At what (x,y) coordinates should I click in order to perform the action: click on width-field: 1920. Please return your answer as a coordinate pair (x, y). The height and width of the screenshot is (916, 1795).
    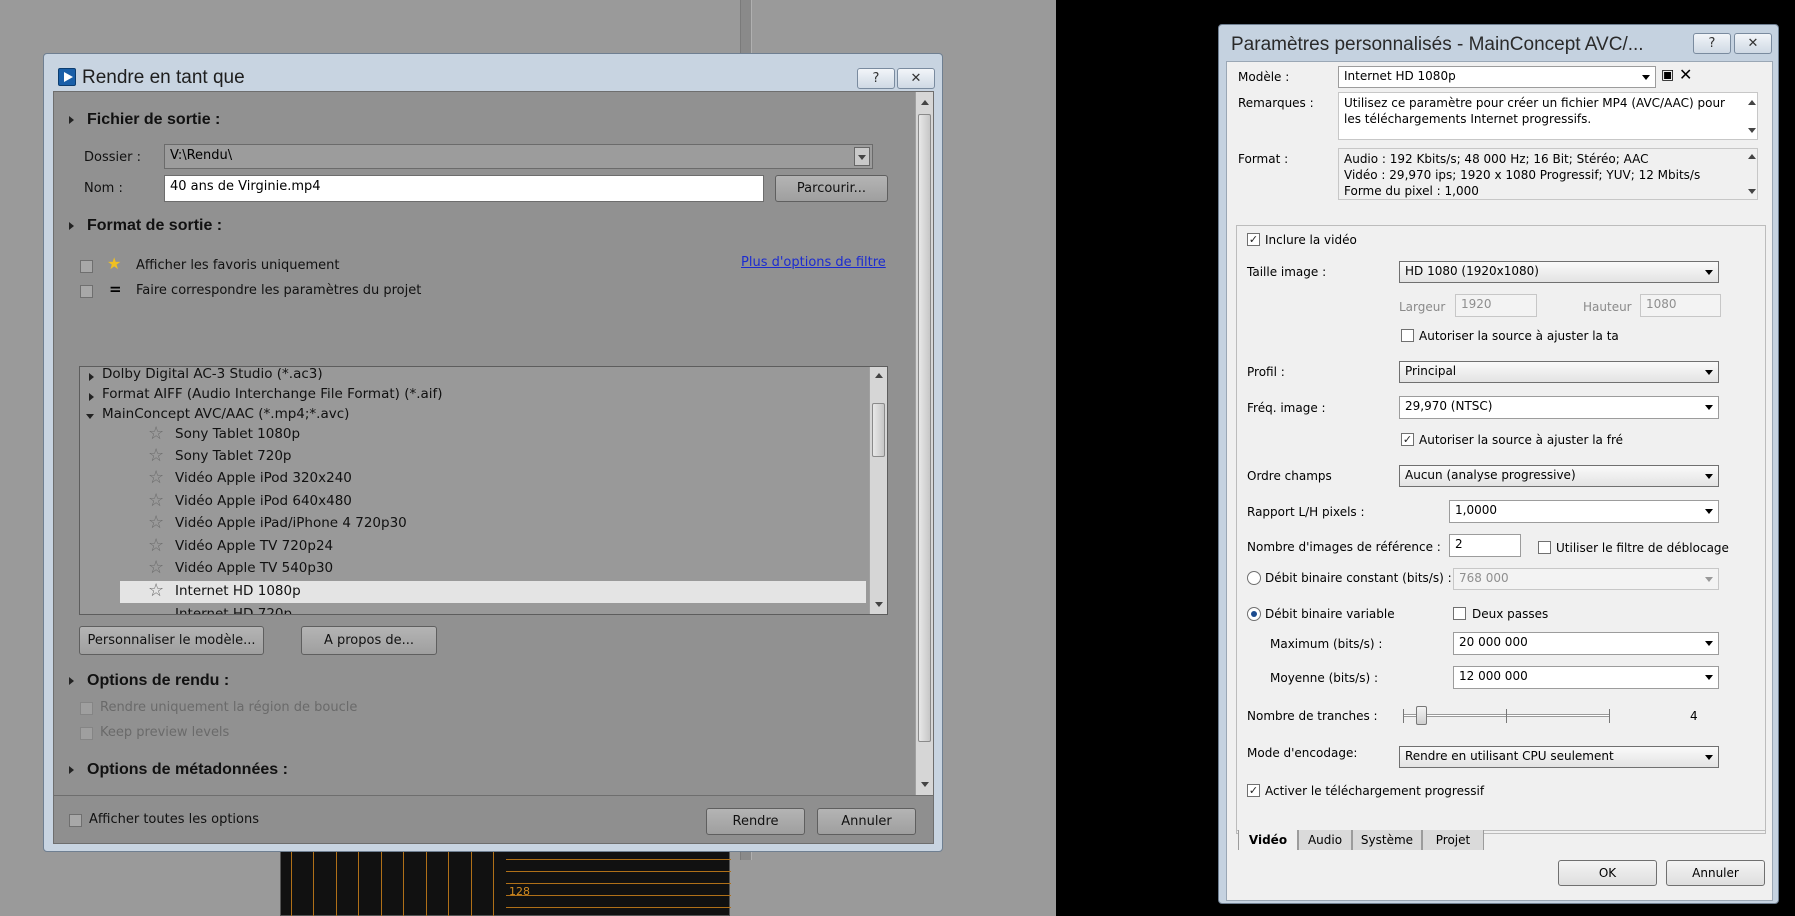
    Looking at the image, I should click on (1496, 305).